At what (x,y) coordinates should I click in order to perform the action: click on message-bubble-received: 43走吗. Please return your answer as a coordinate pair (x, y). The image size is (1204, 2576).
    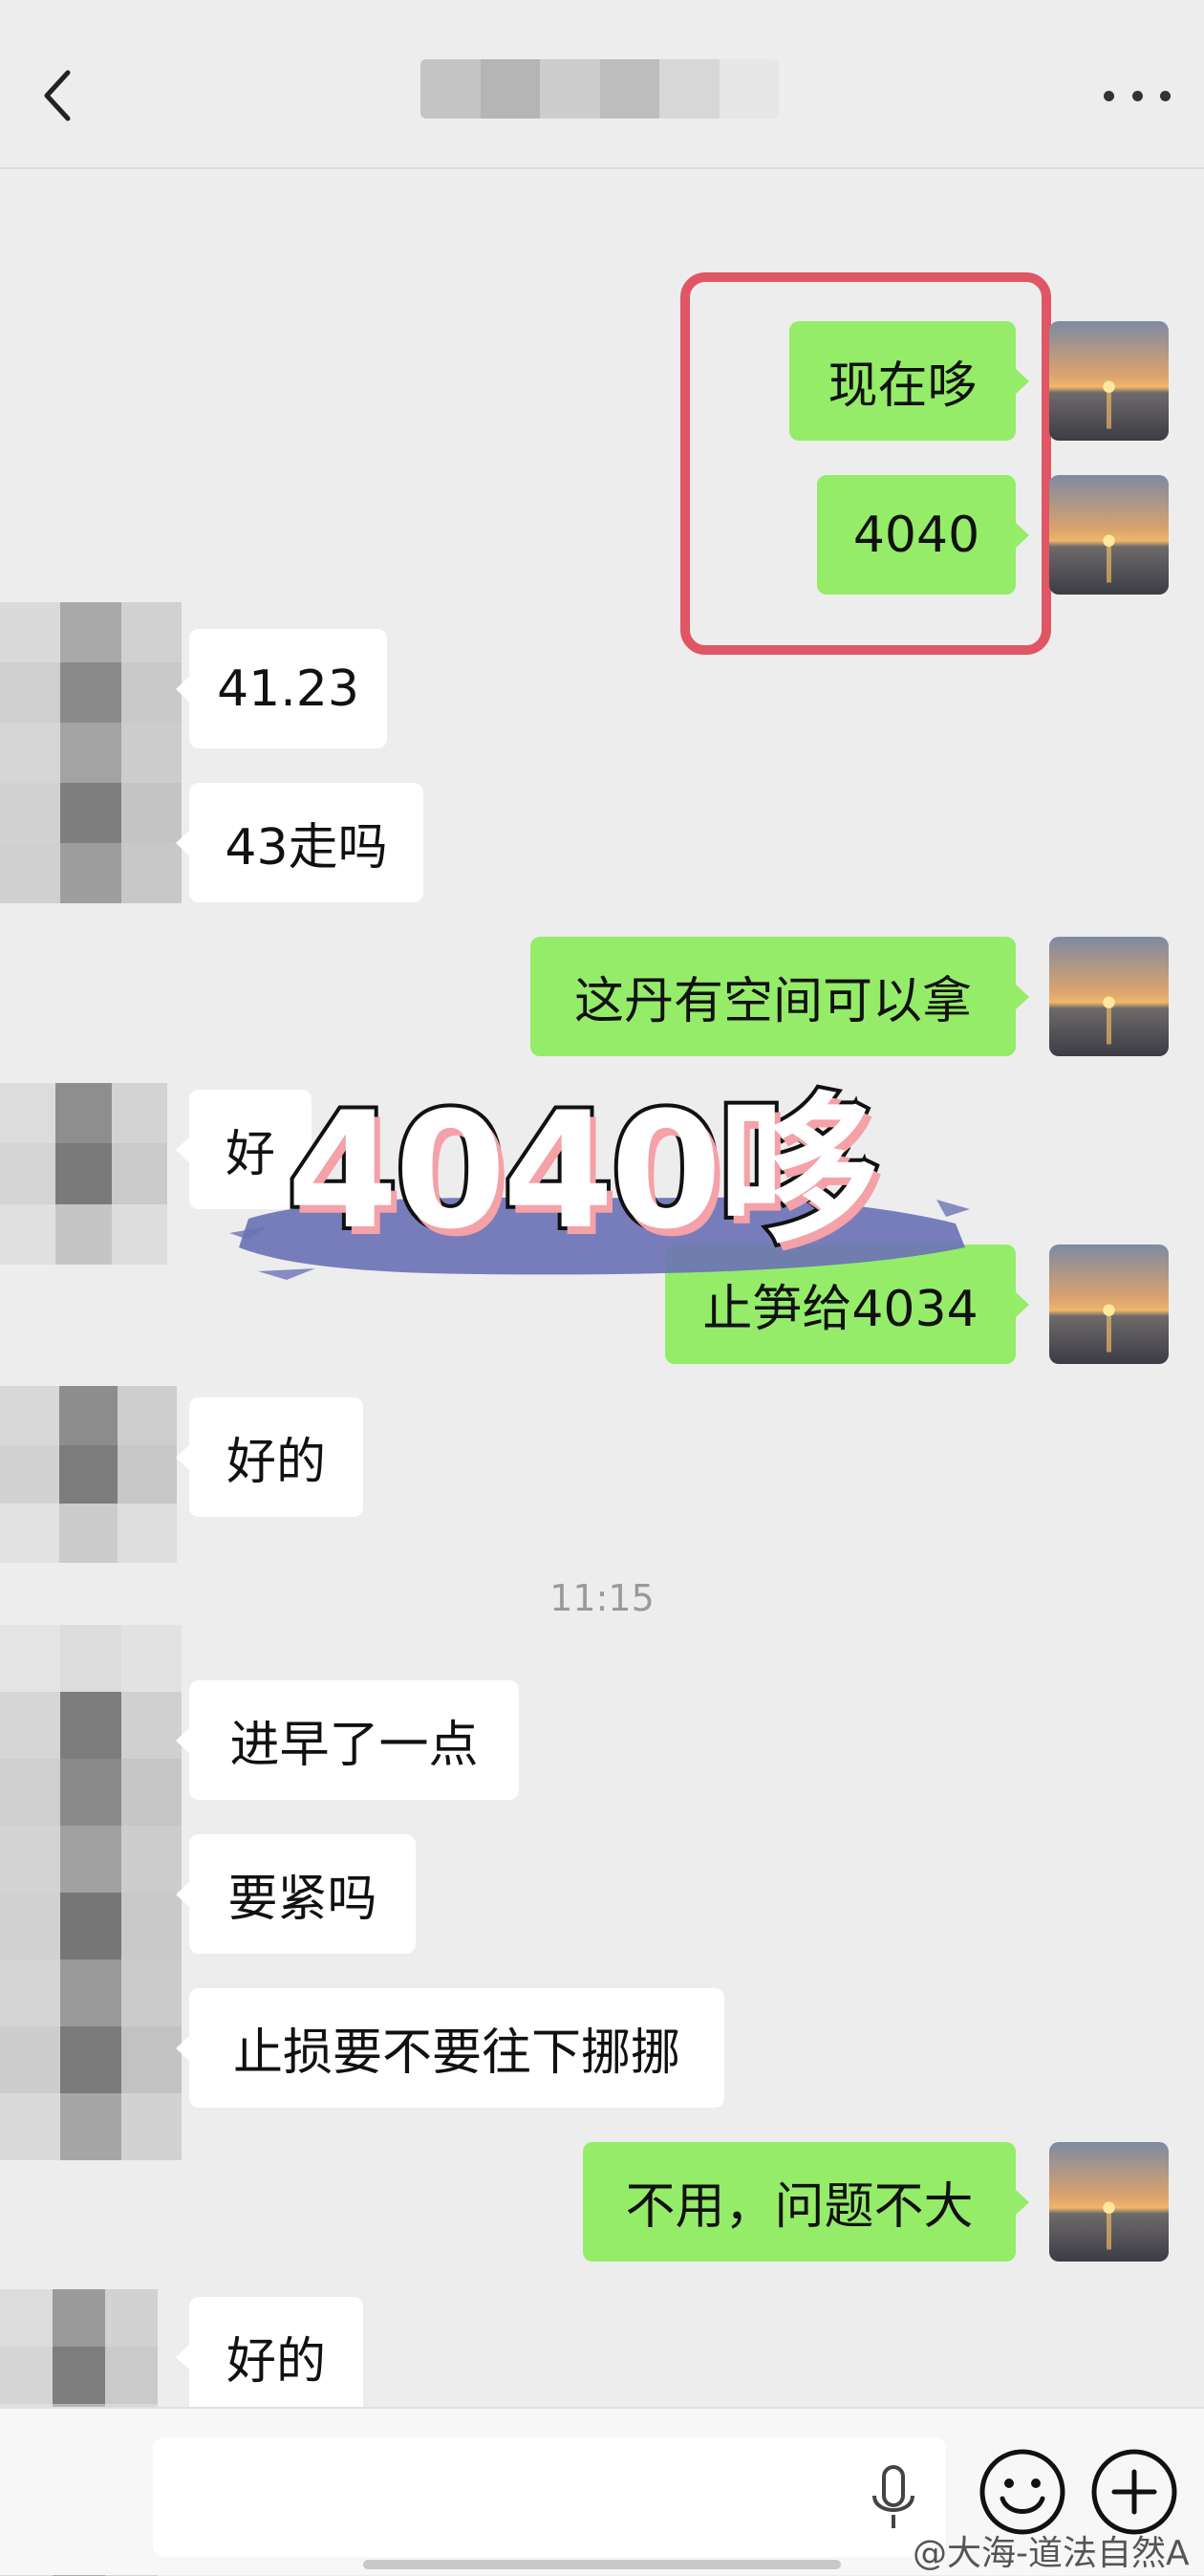
    Looking at the image, I should click on (300, 842).